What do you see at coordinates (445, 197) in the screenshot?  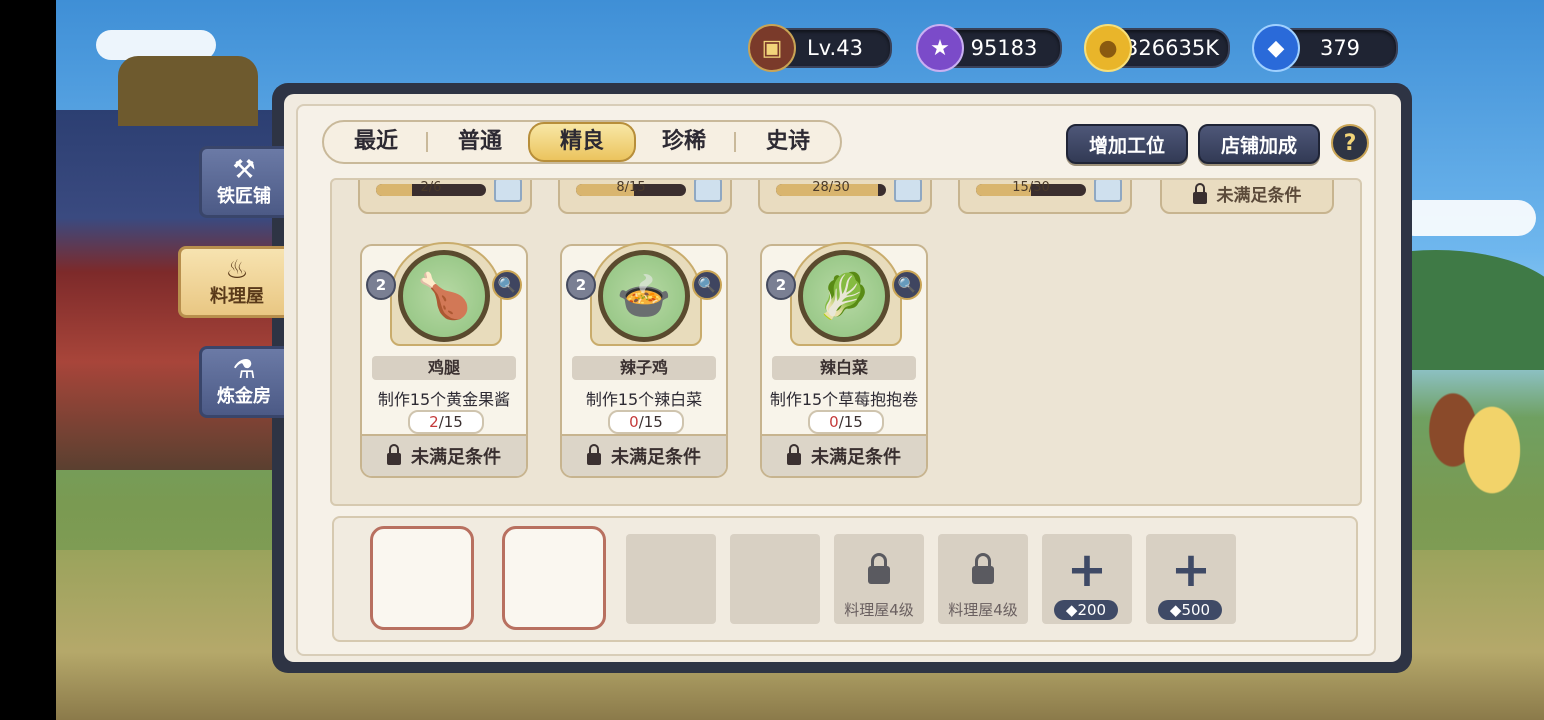 I see `recipe-card-partial: 2/6` at bounding box center [445, 197].